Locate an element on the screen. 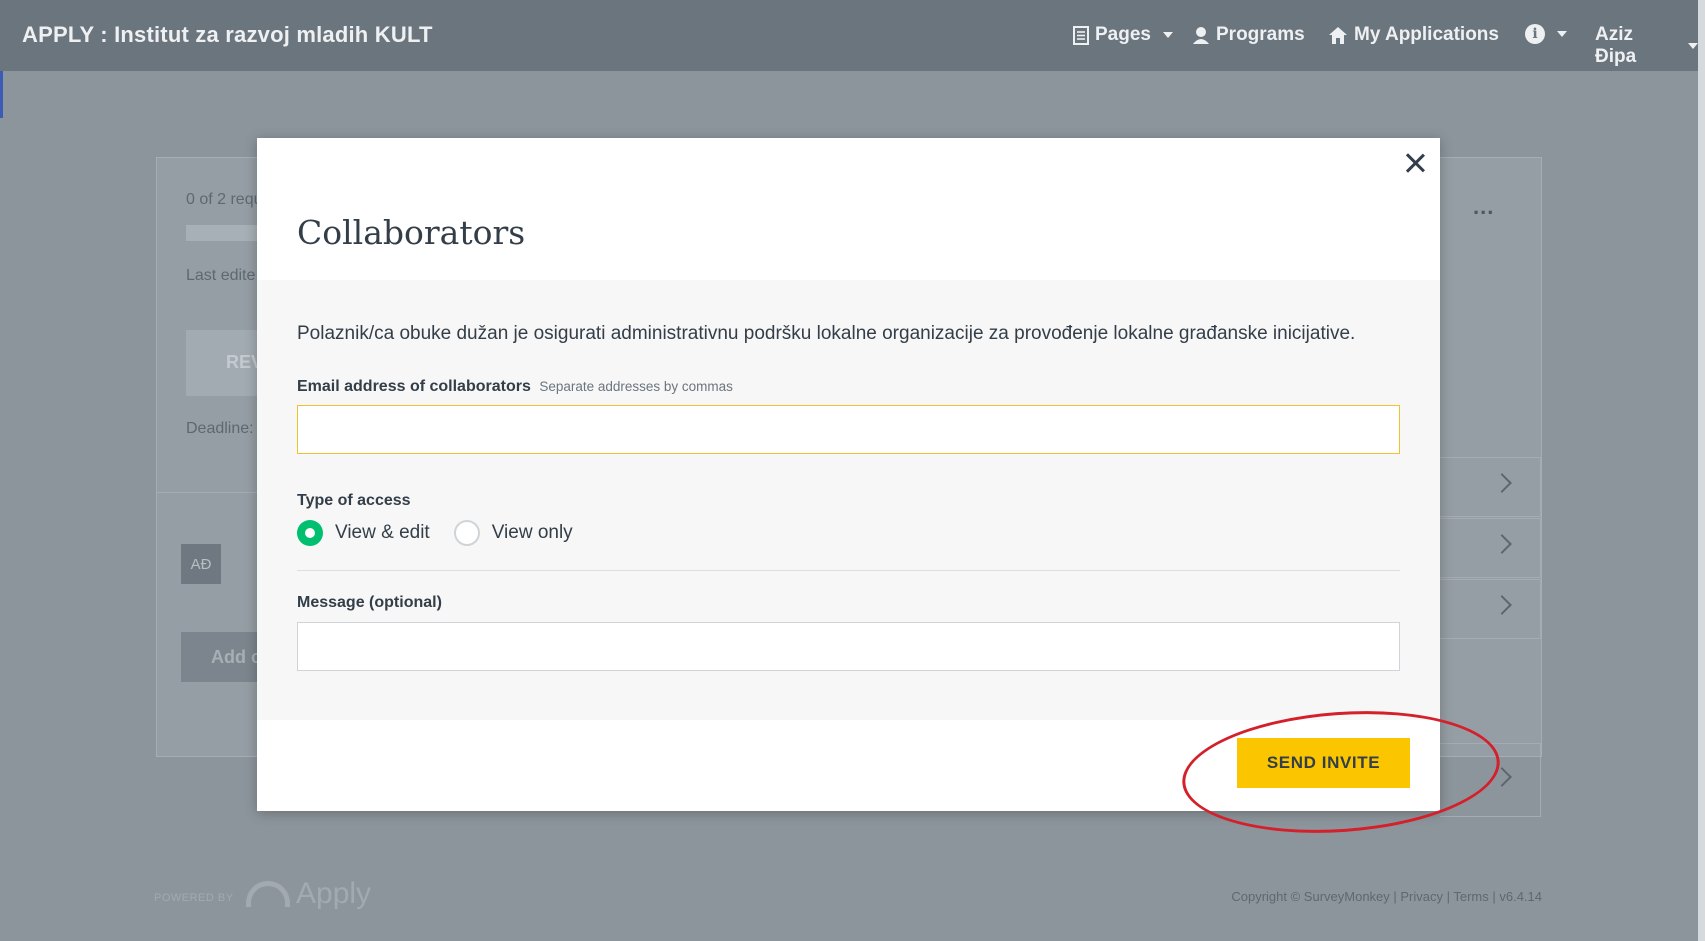  nav-pages: Pages is located at coordinates (1123, 35).